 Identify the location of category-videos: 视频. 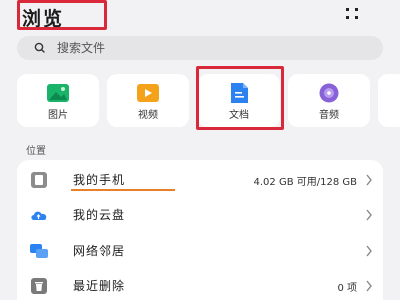
(148, 100).